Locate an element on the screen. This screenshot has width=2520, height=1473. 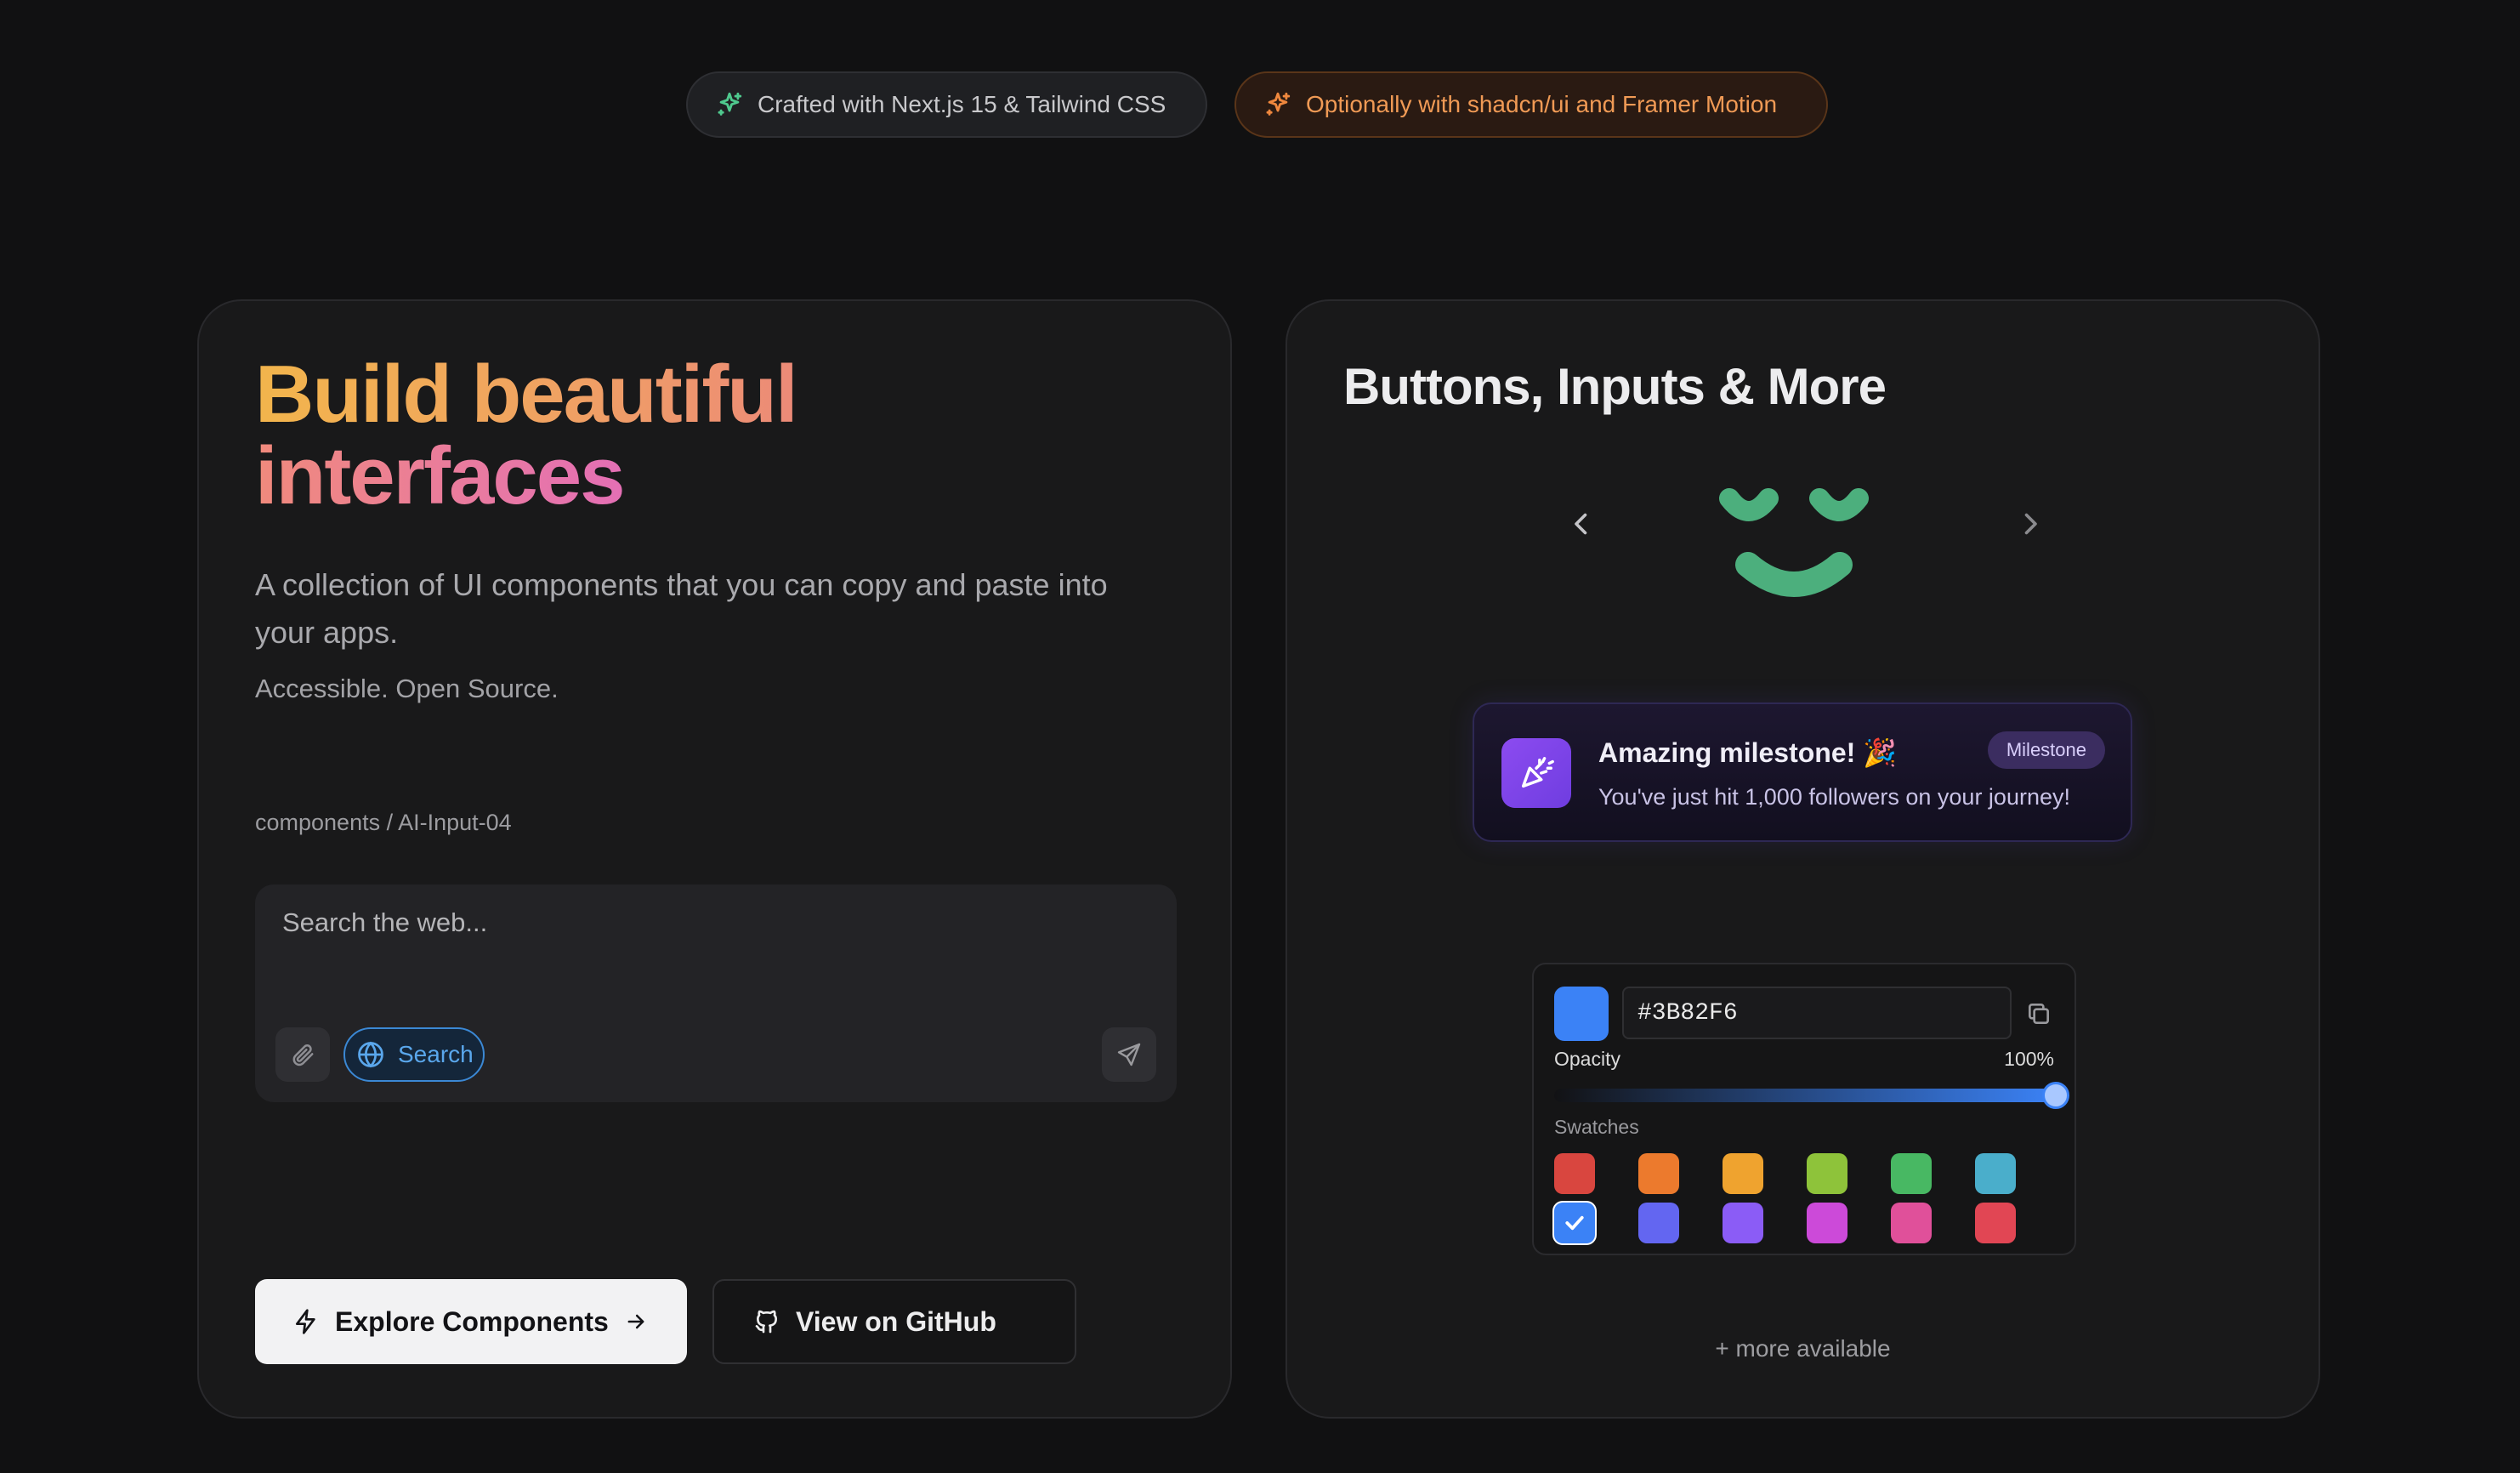
swatches-label: Swatches is located at coordinates (1597, 1127).